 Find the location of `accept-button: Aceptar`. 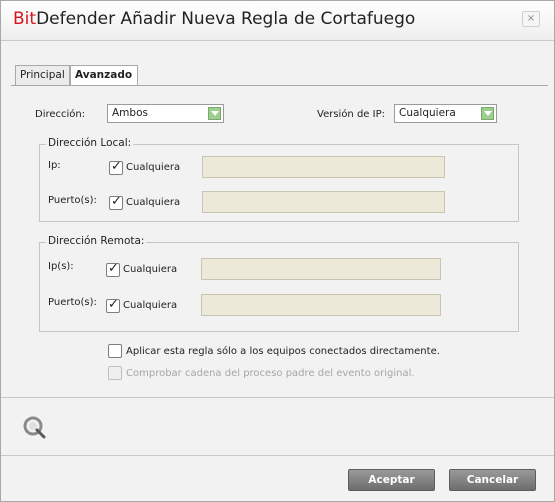

accept-button: Aceptar is located at coordinates (391, 480).